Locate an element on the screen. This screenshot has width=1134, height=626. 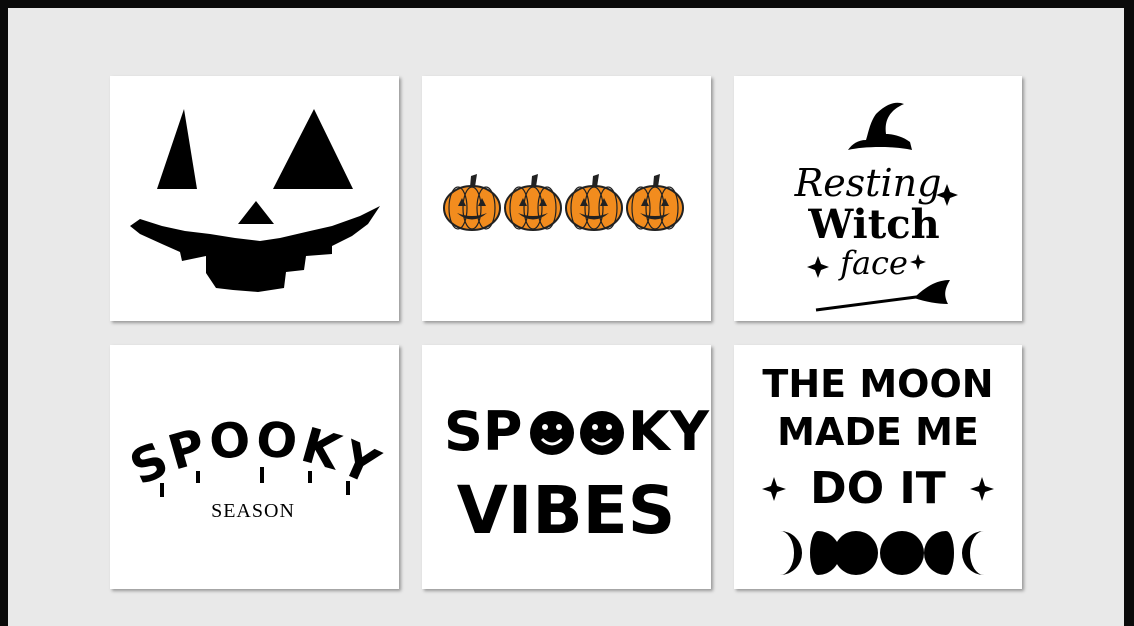
design-card-spooky-vibes: SP KY VIBES is located at coordinates (566, 467).